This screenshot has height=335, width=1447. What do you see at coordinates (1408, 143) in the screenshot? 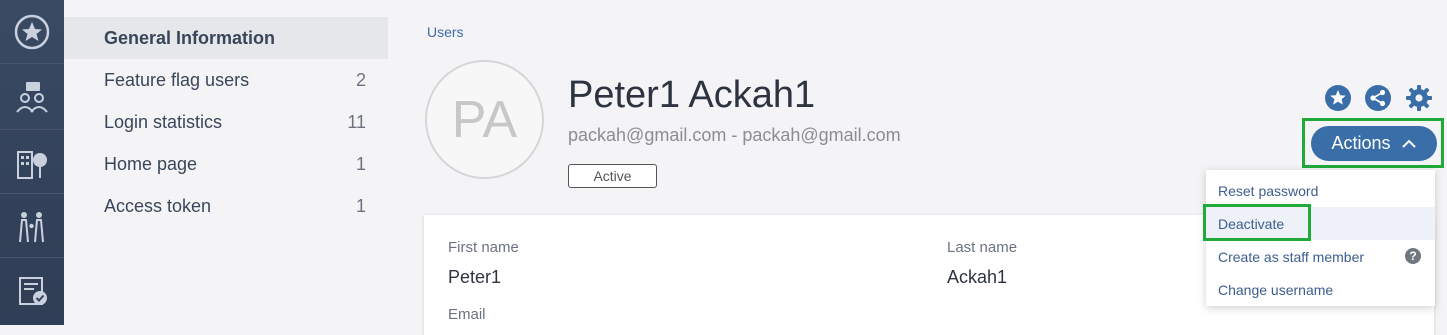
I see `chevron-up-icon` at bounding box center [1408, 143].